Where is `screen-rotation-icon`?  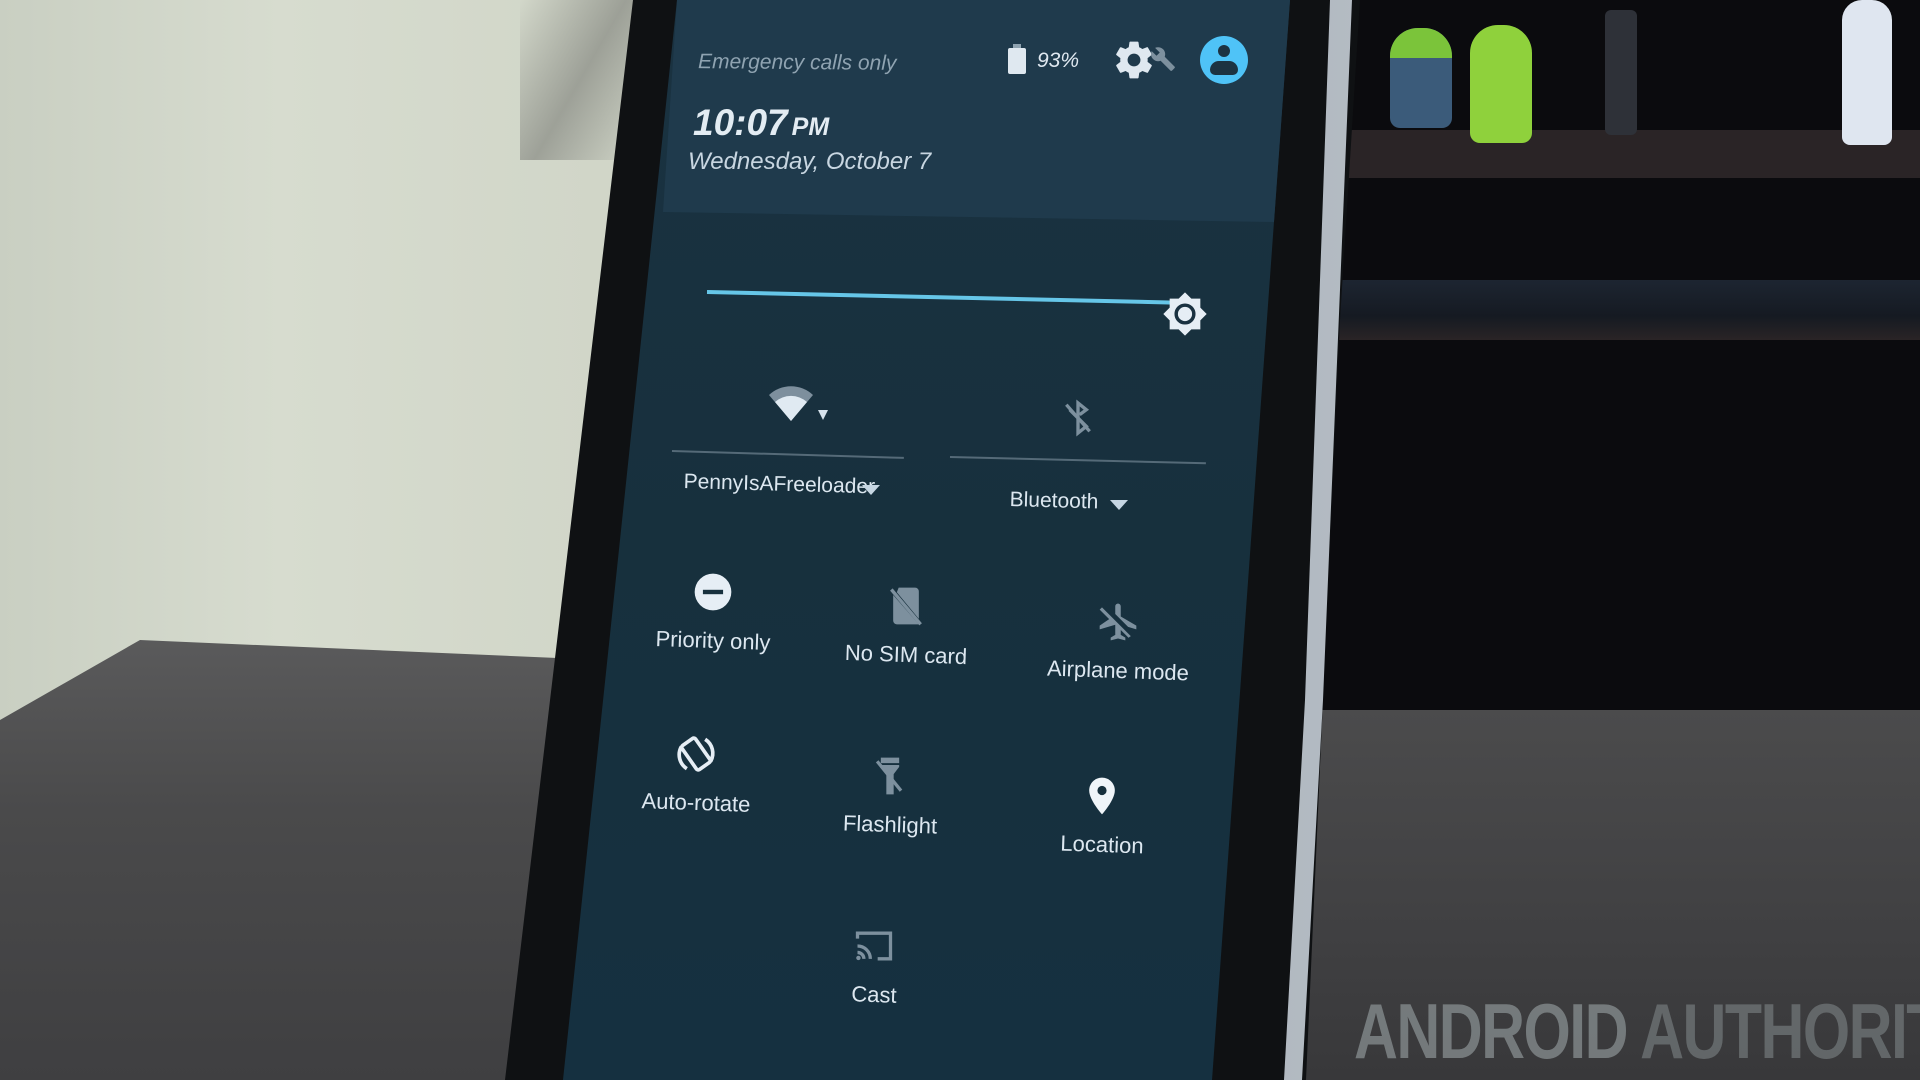 screen-rotation-icon is located at coordinates (696, 754).